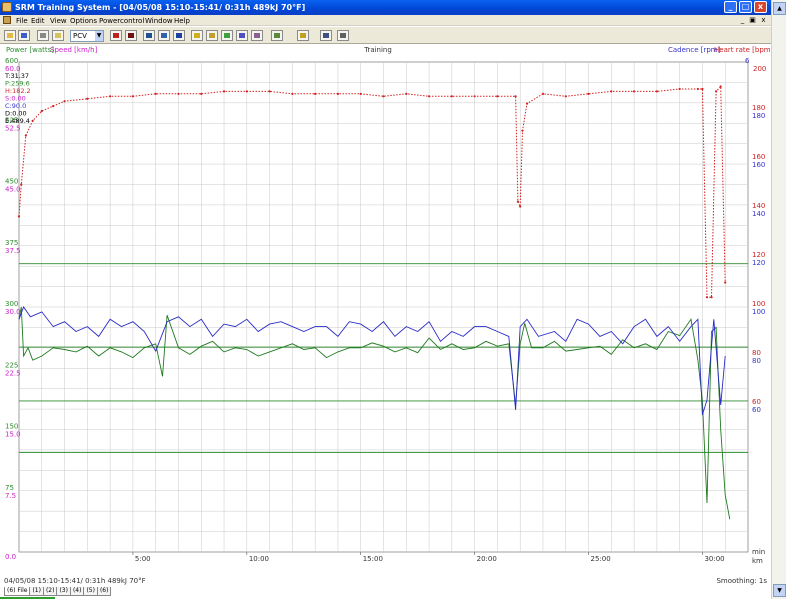 The height and width of the screenshot is (599, 800). Describe the element at coordinates (377, 50) in the screenshot. I see `chart-title: Training` at that location.